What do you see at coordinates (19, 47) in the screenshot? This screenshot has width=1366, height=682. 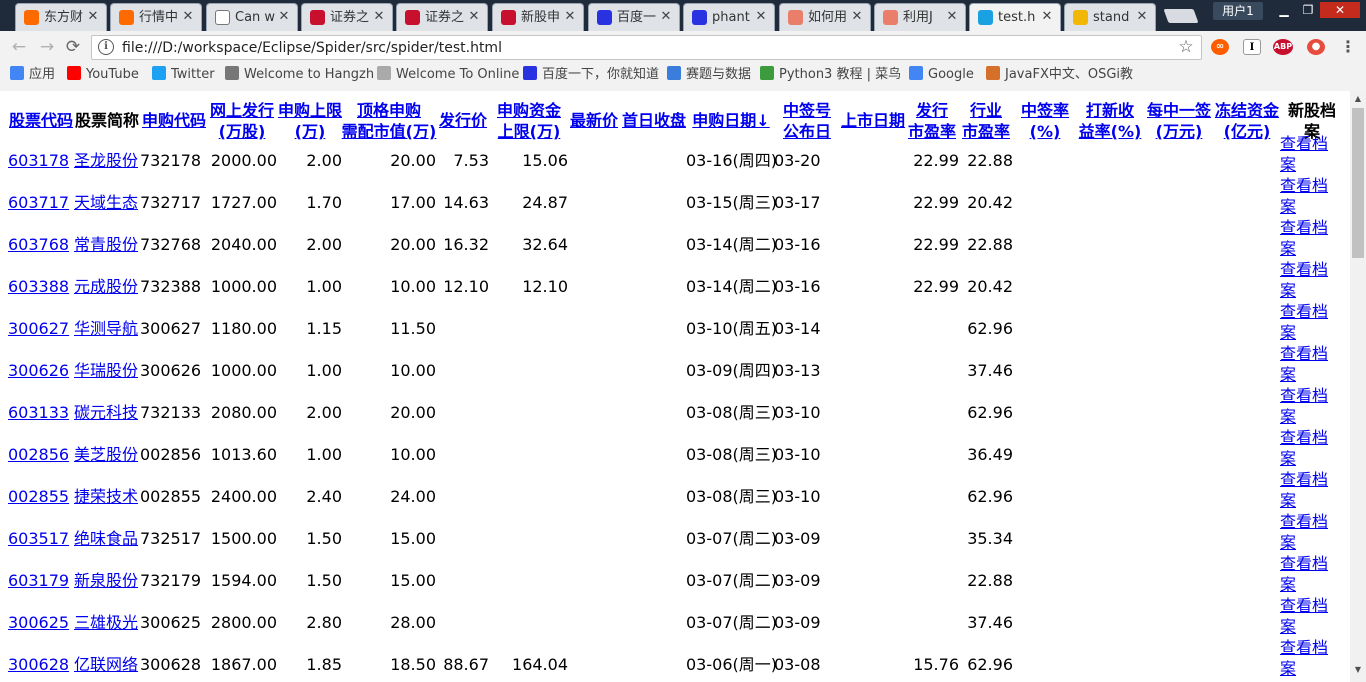 I see `back-arrow-icon: ←` at bounding box center [19, 47].